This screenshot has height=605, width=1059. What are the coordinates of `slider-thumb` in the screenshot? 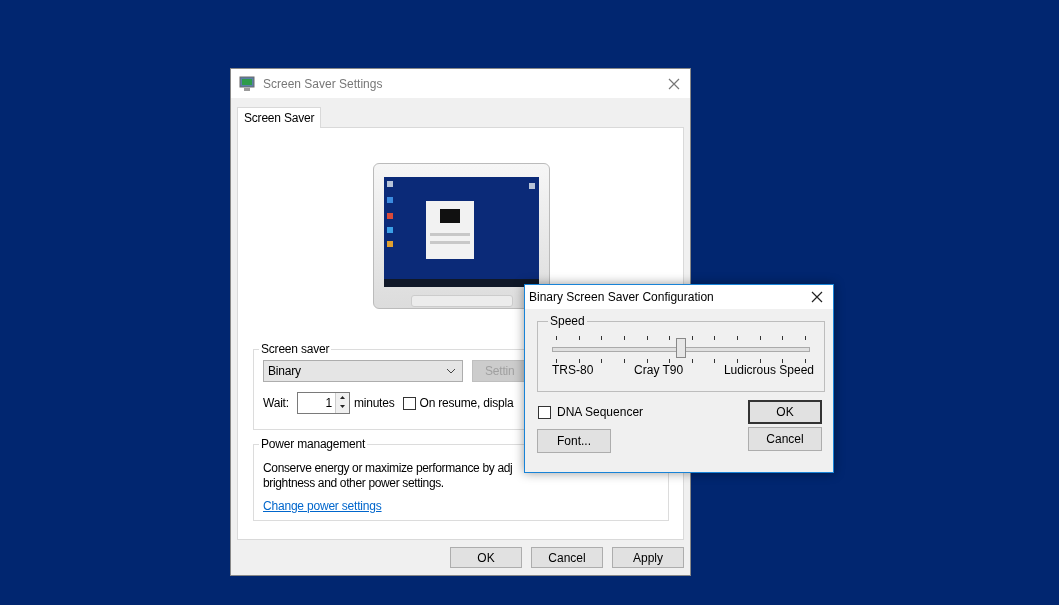 It's located at (681, 348).